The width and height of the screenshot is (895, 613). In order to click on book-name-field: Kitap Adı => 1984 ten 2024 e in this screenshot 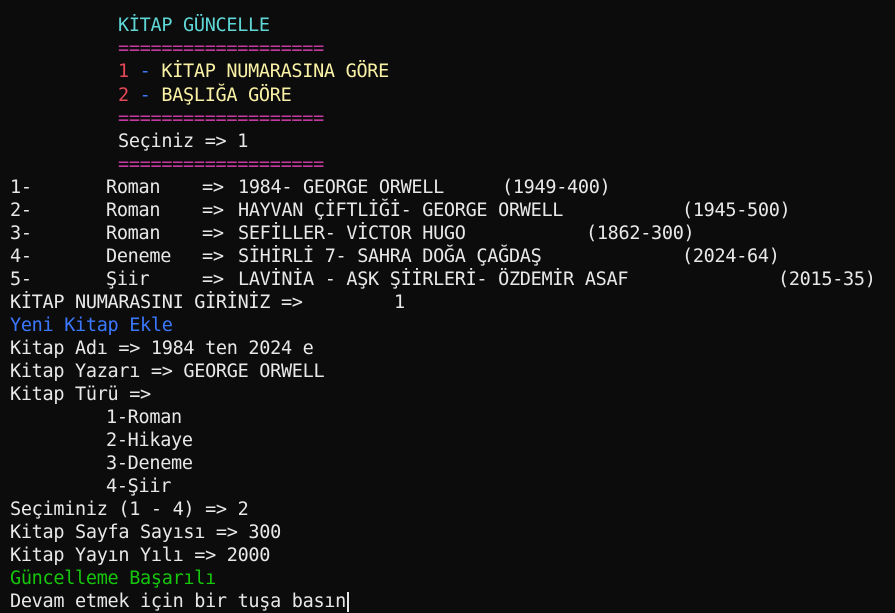, I will do `click(162, 348)`.